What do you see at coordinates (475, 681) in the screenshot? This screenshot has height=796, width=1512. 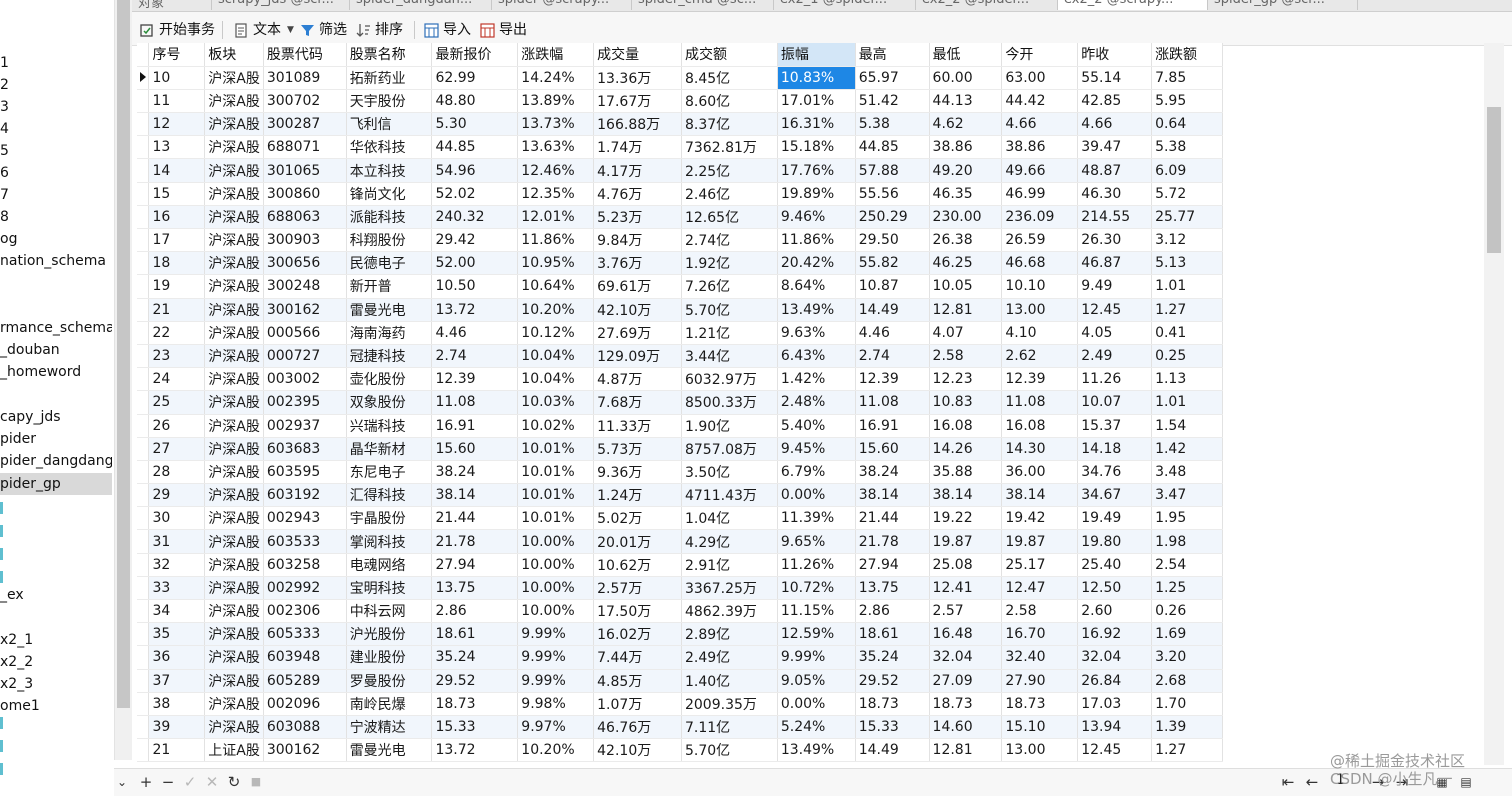 I see `table-cell: 29.52` at bounding box center [475, 681].